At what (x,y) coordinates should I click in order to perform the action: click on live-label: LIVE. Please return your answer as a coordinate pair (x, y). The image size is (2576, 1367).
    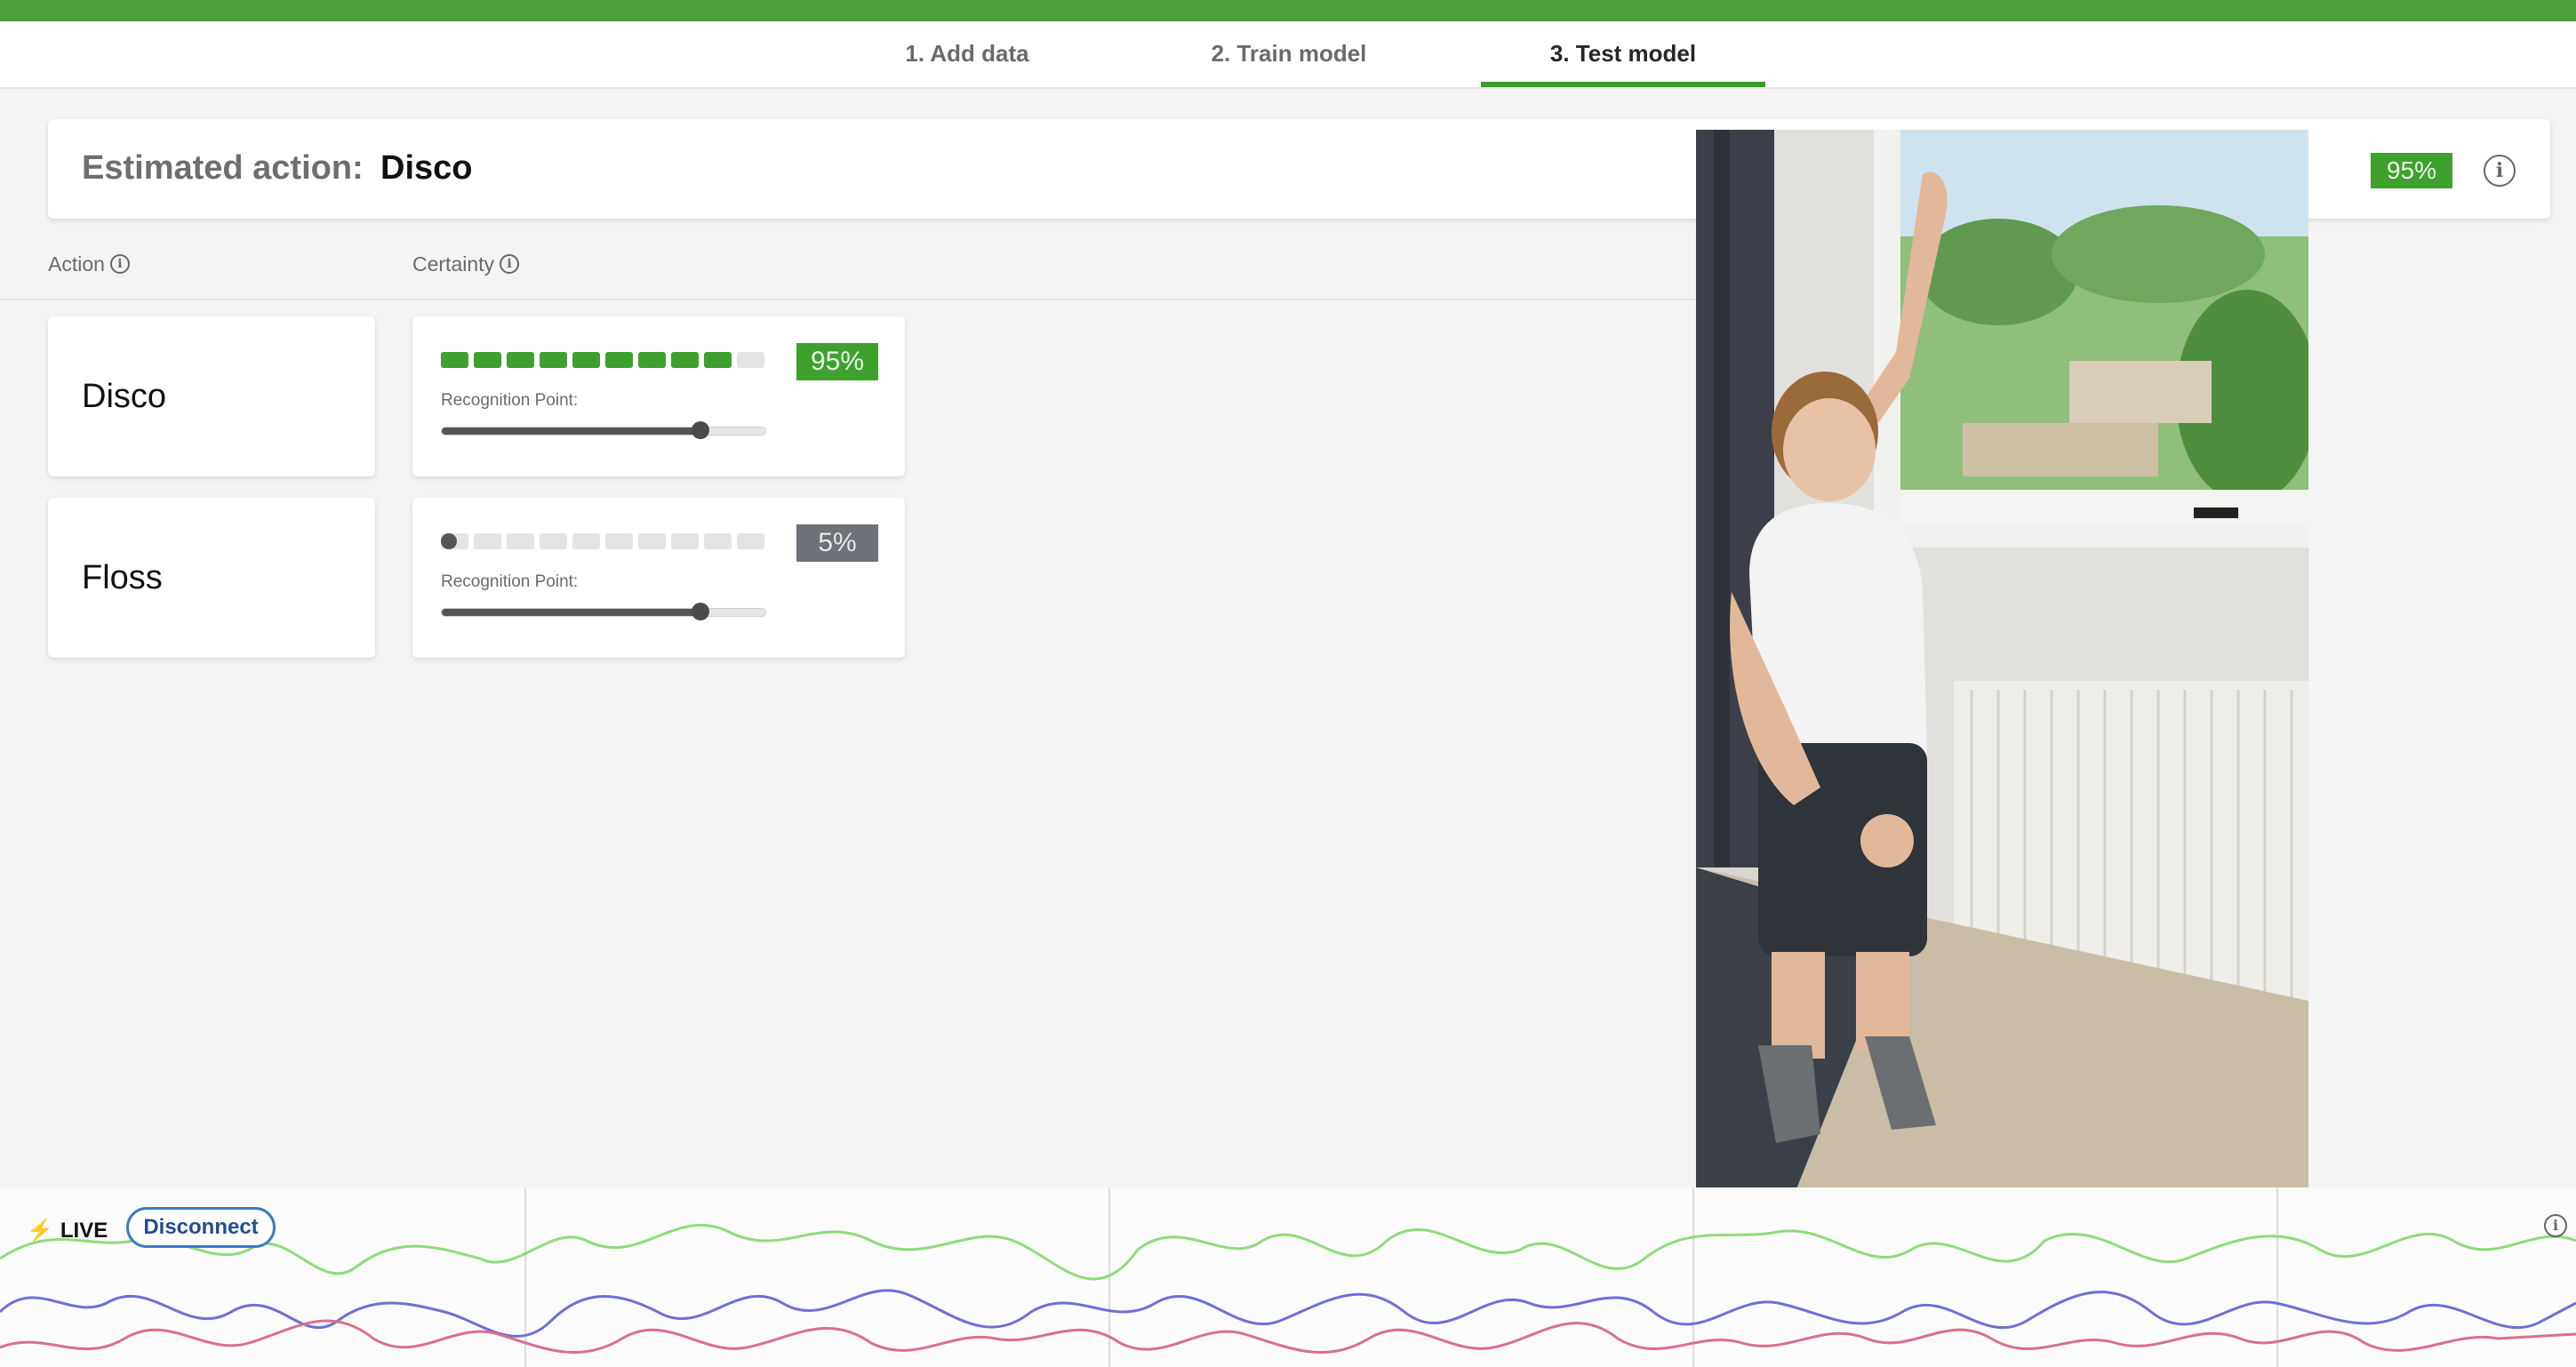
    Looking at the image, I should click on (84, 1231).